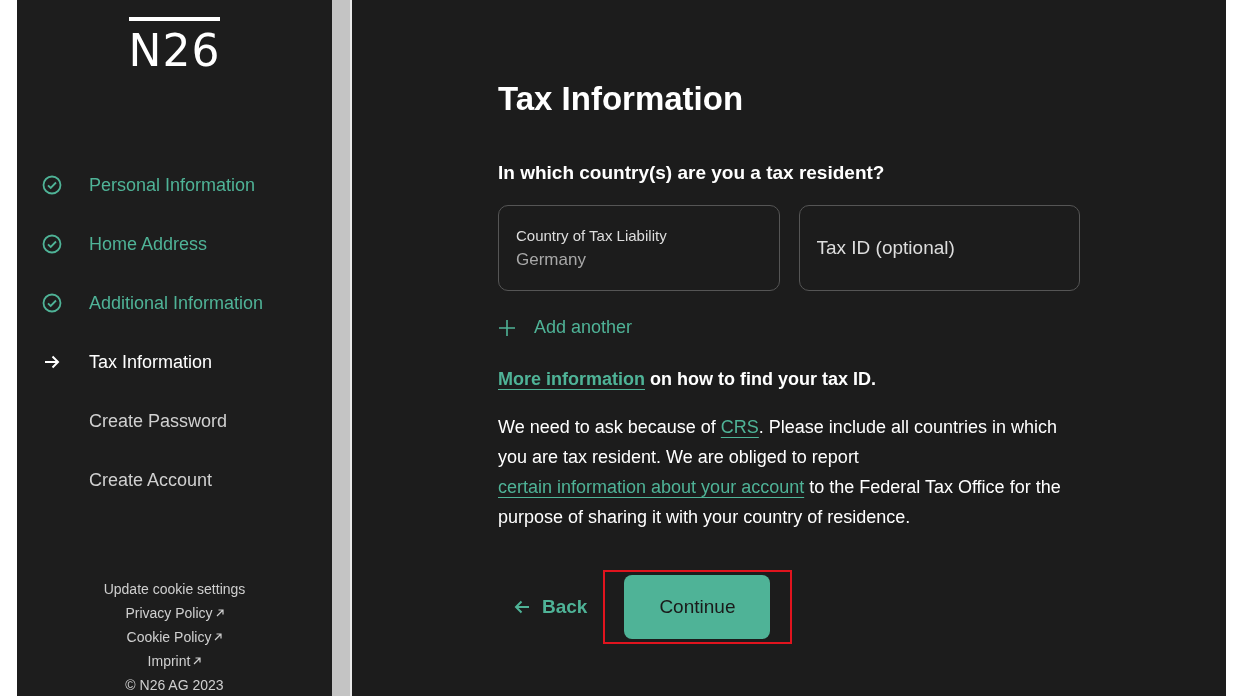 The image size is (1245, 696). Describe the element at coordinates (174, 613) in the screenshot. I see `footer-link: Privacy Policy` at that location.